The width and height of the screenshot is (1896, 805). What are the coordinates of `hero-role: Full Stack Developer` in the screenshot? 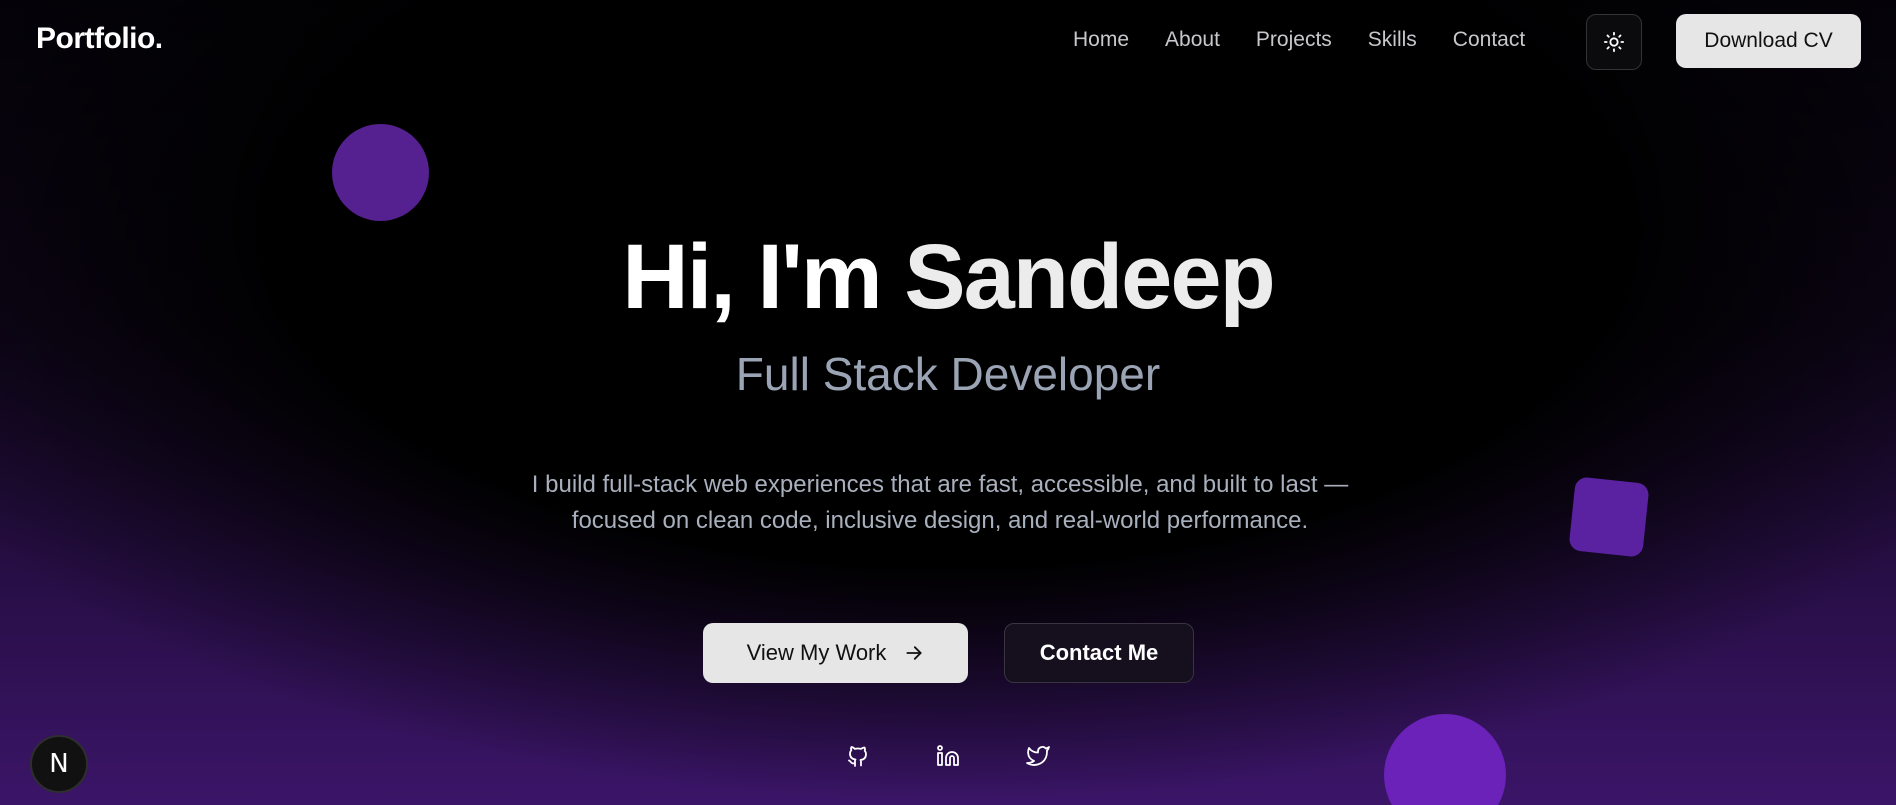 It's located at (948, 374).